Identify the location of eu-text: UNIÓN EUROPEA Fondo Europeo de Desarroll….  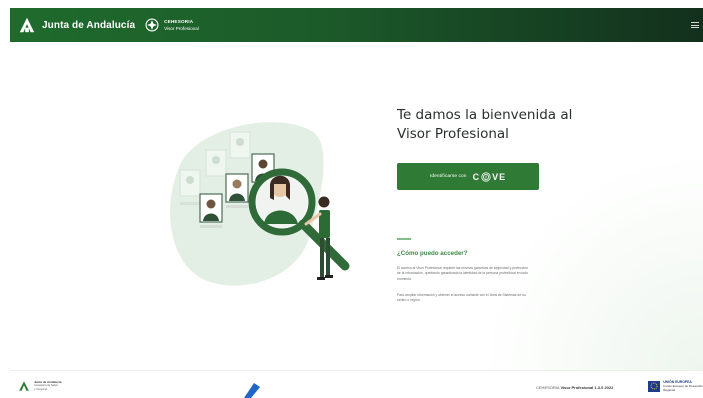
(683, 386).